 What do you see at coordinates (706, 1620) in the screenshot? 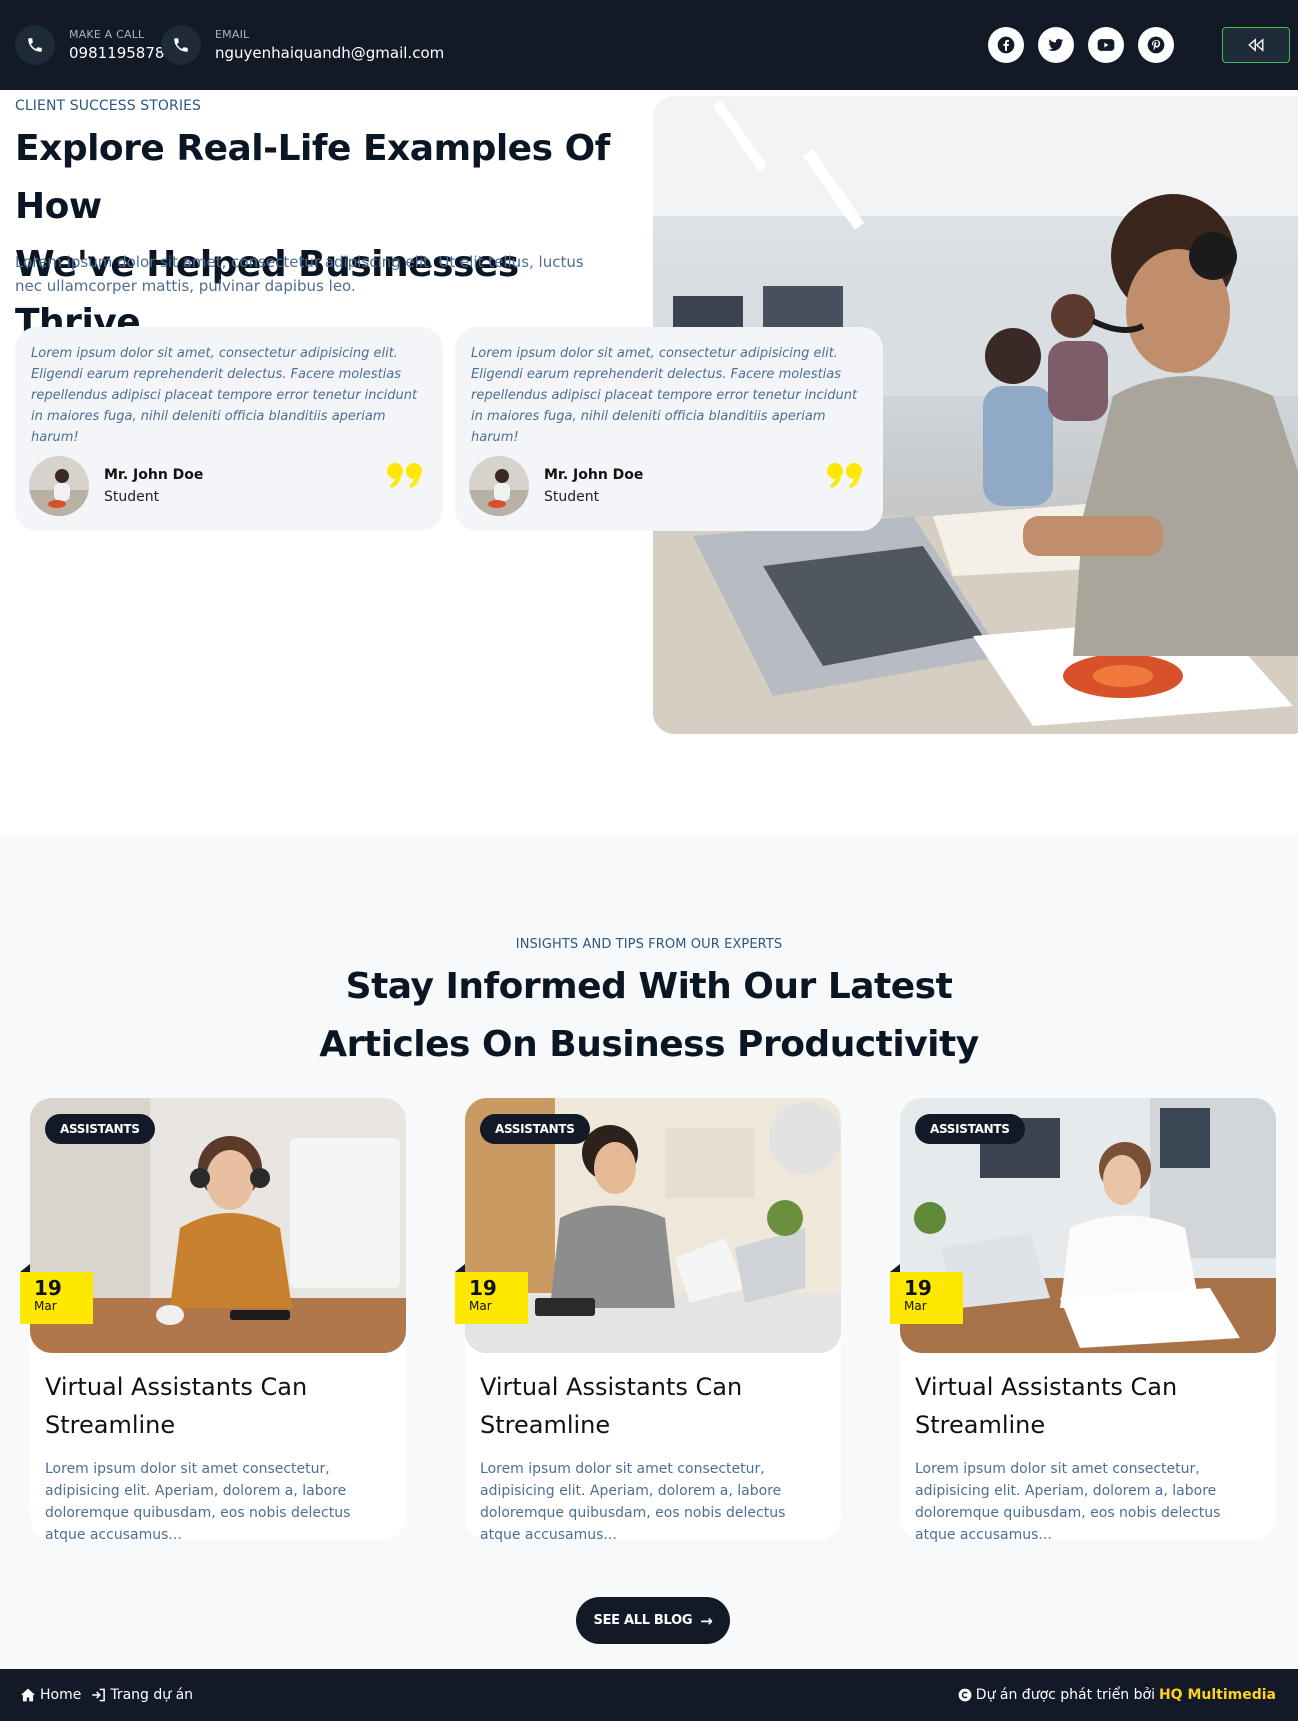
I see `arrow-right-icon: →` at bounding box center [706, 1620].